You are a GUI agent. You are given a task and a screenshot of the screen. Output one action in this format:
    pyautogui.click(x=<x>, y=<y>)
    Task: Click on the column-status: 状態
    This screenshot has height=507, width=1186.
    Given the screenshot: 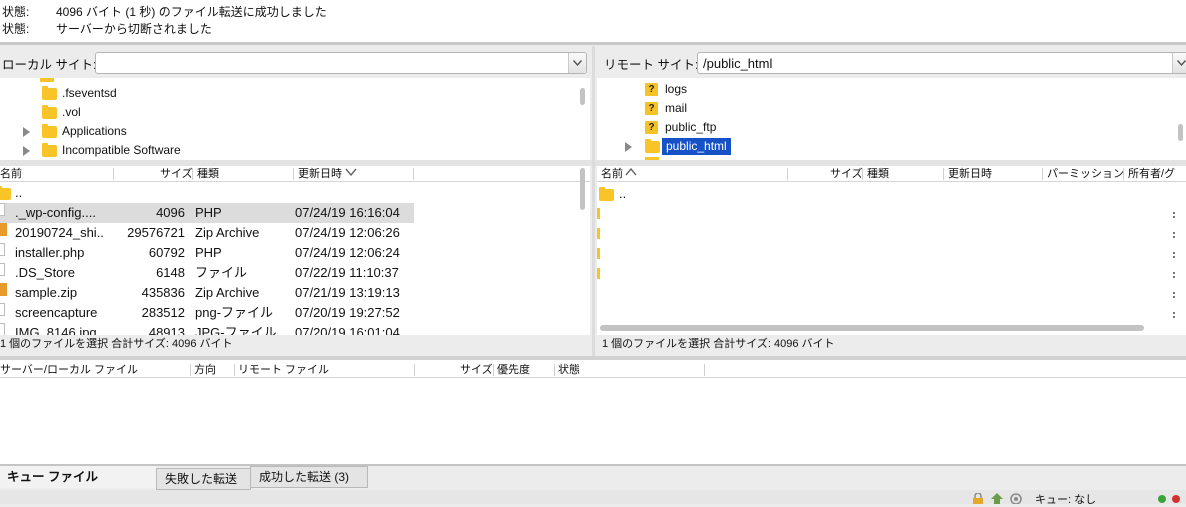 What is the action you would take?
    pyautogui.click(x=569, y=370)
    